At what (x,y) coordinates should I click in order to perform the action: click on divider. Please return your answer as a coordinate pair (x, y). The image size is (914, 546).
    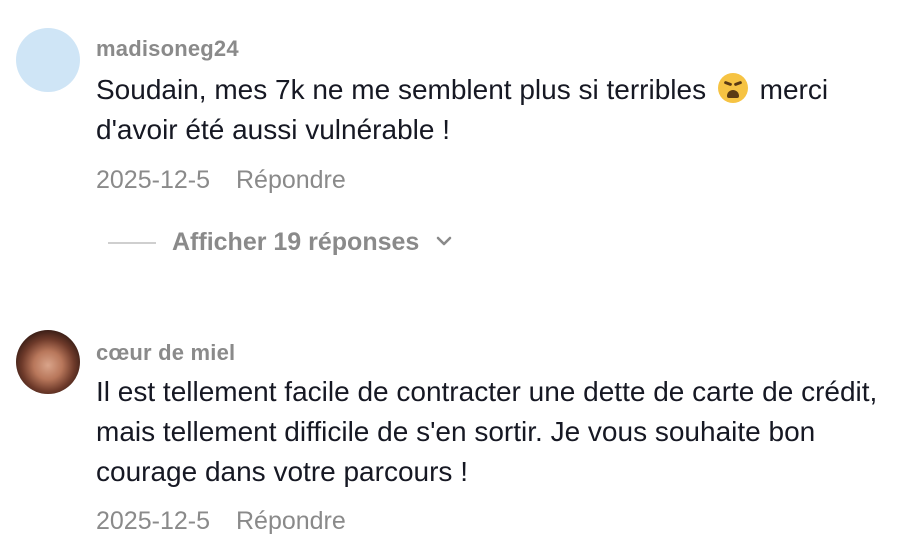
    Looking at the image, I should click on (132, 242).